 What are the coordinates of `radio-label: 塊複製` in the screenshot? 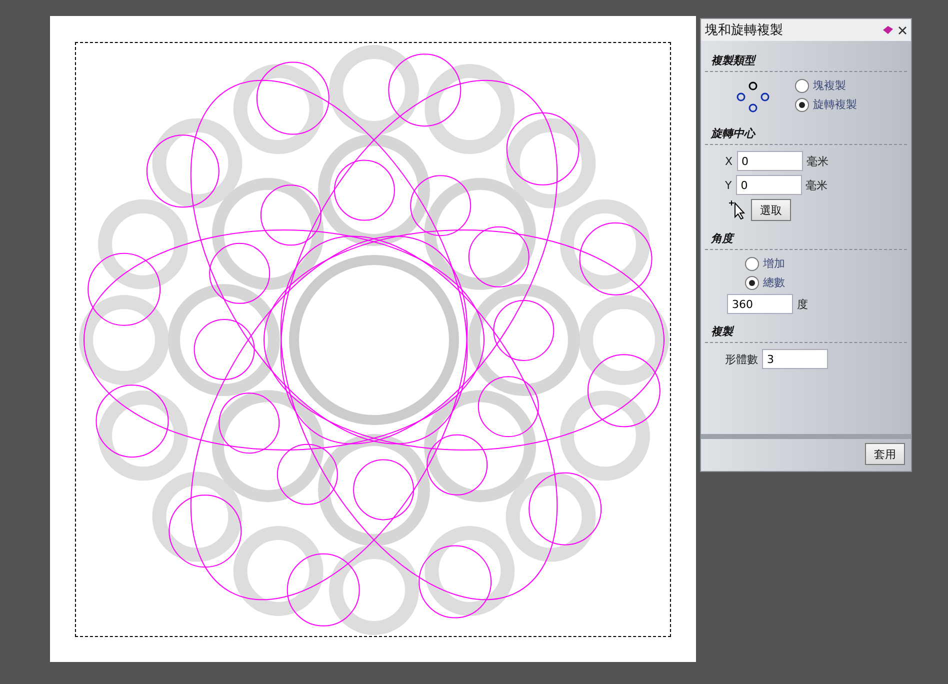 It's located at (829, 85).